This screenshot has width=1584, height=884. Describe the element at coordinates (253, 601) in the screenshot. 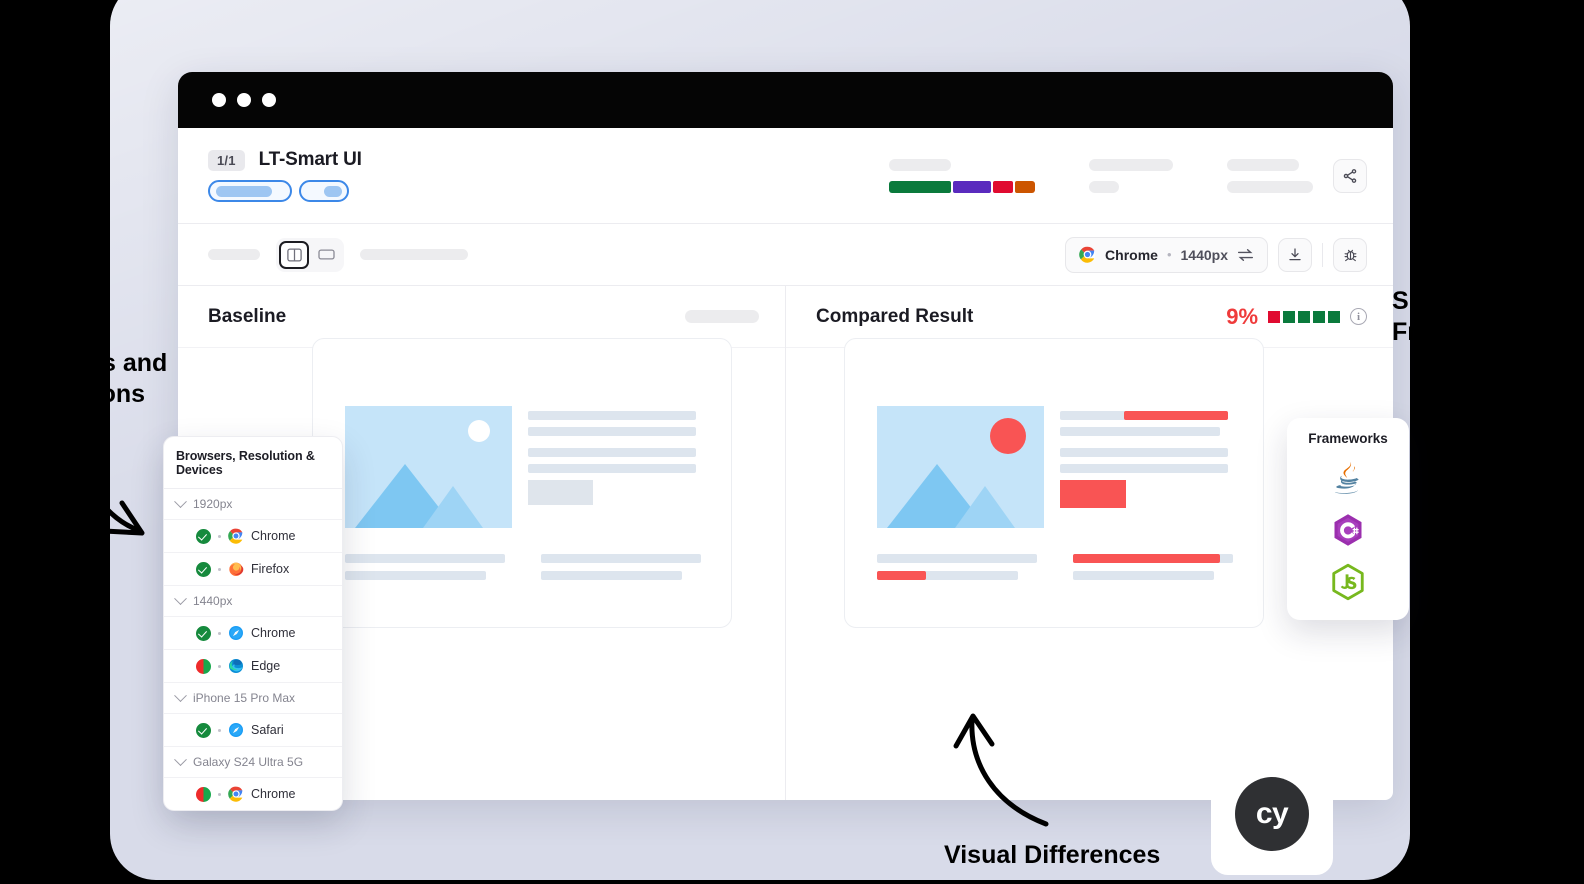

I see `group-1440px: 1440px` at that location.